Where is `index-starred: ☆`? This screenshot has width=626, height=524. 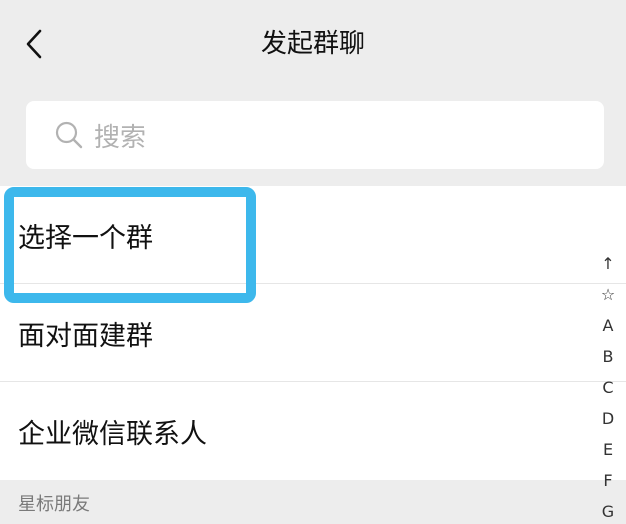 index-starred: ☆ is located at coordinates (608, 294).